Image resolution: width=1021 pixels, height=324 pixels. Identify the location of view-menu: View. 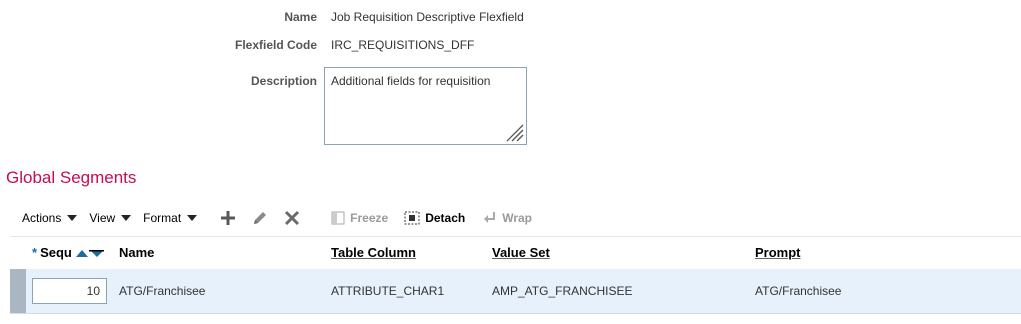
(110, 218).